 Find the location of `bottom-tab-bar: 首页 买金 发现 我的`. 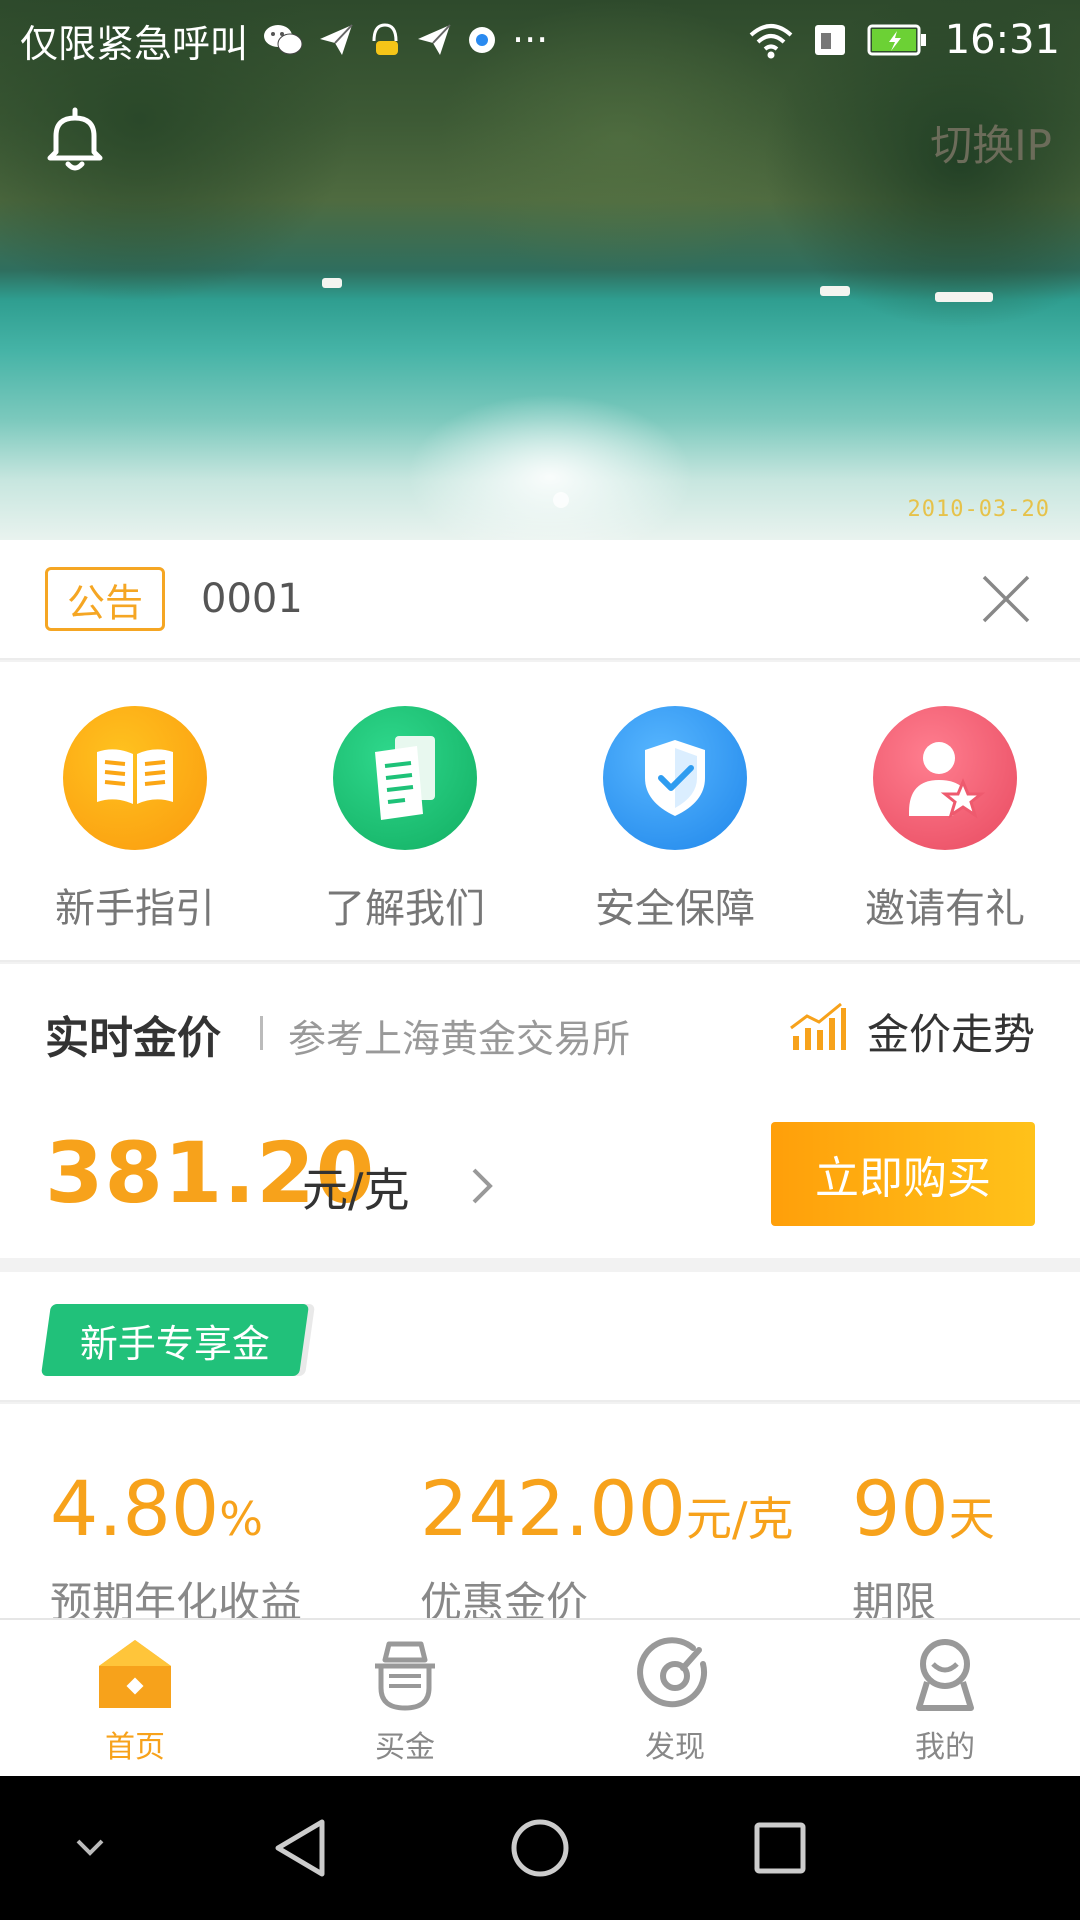

bottom-tab-bar: 首页 买金 发现 我的 is located at coordinates (540, 1697).